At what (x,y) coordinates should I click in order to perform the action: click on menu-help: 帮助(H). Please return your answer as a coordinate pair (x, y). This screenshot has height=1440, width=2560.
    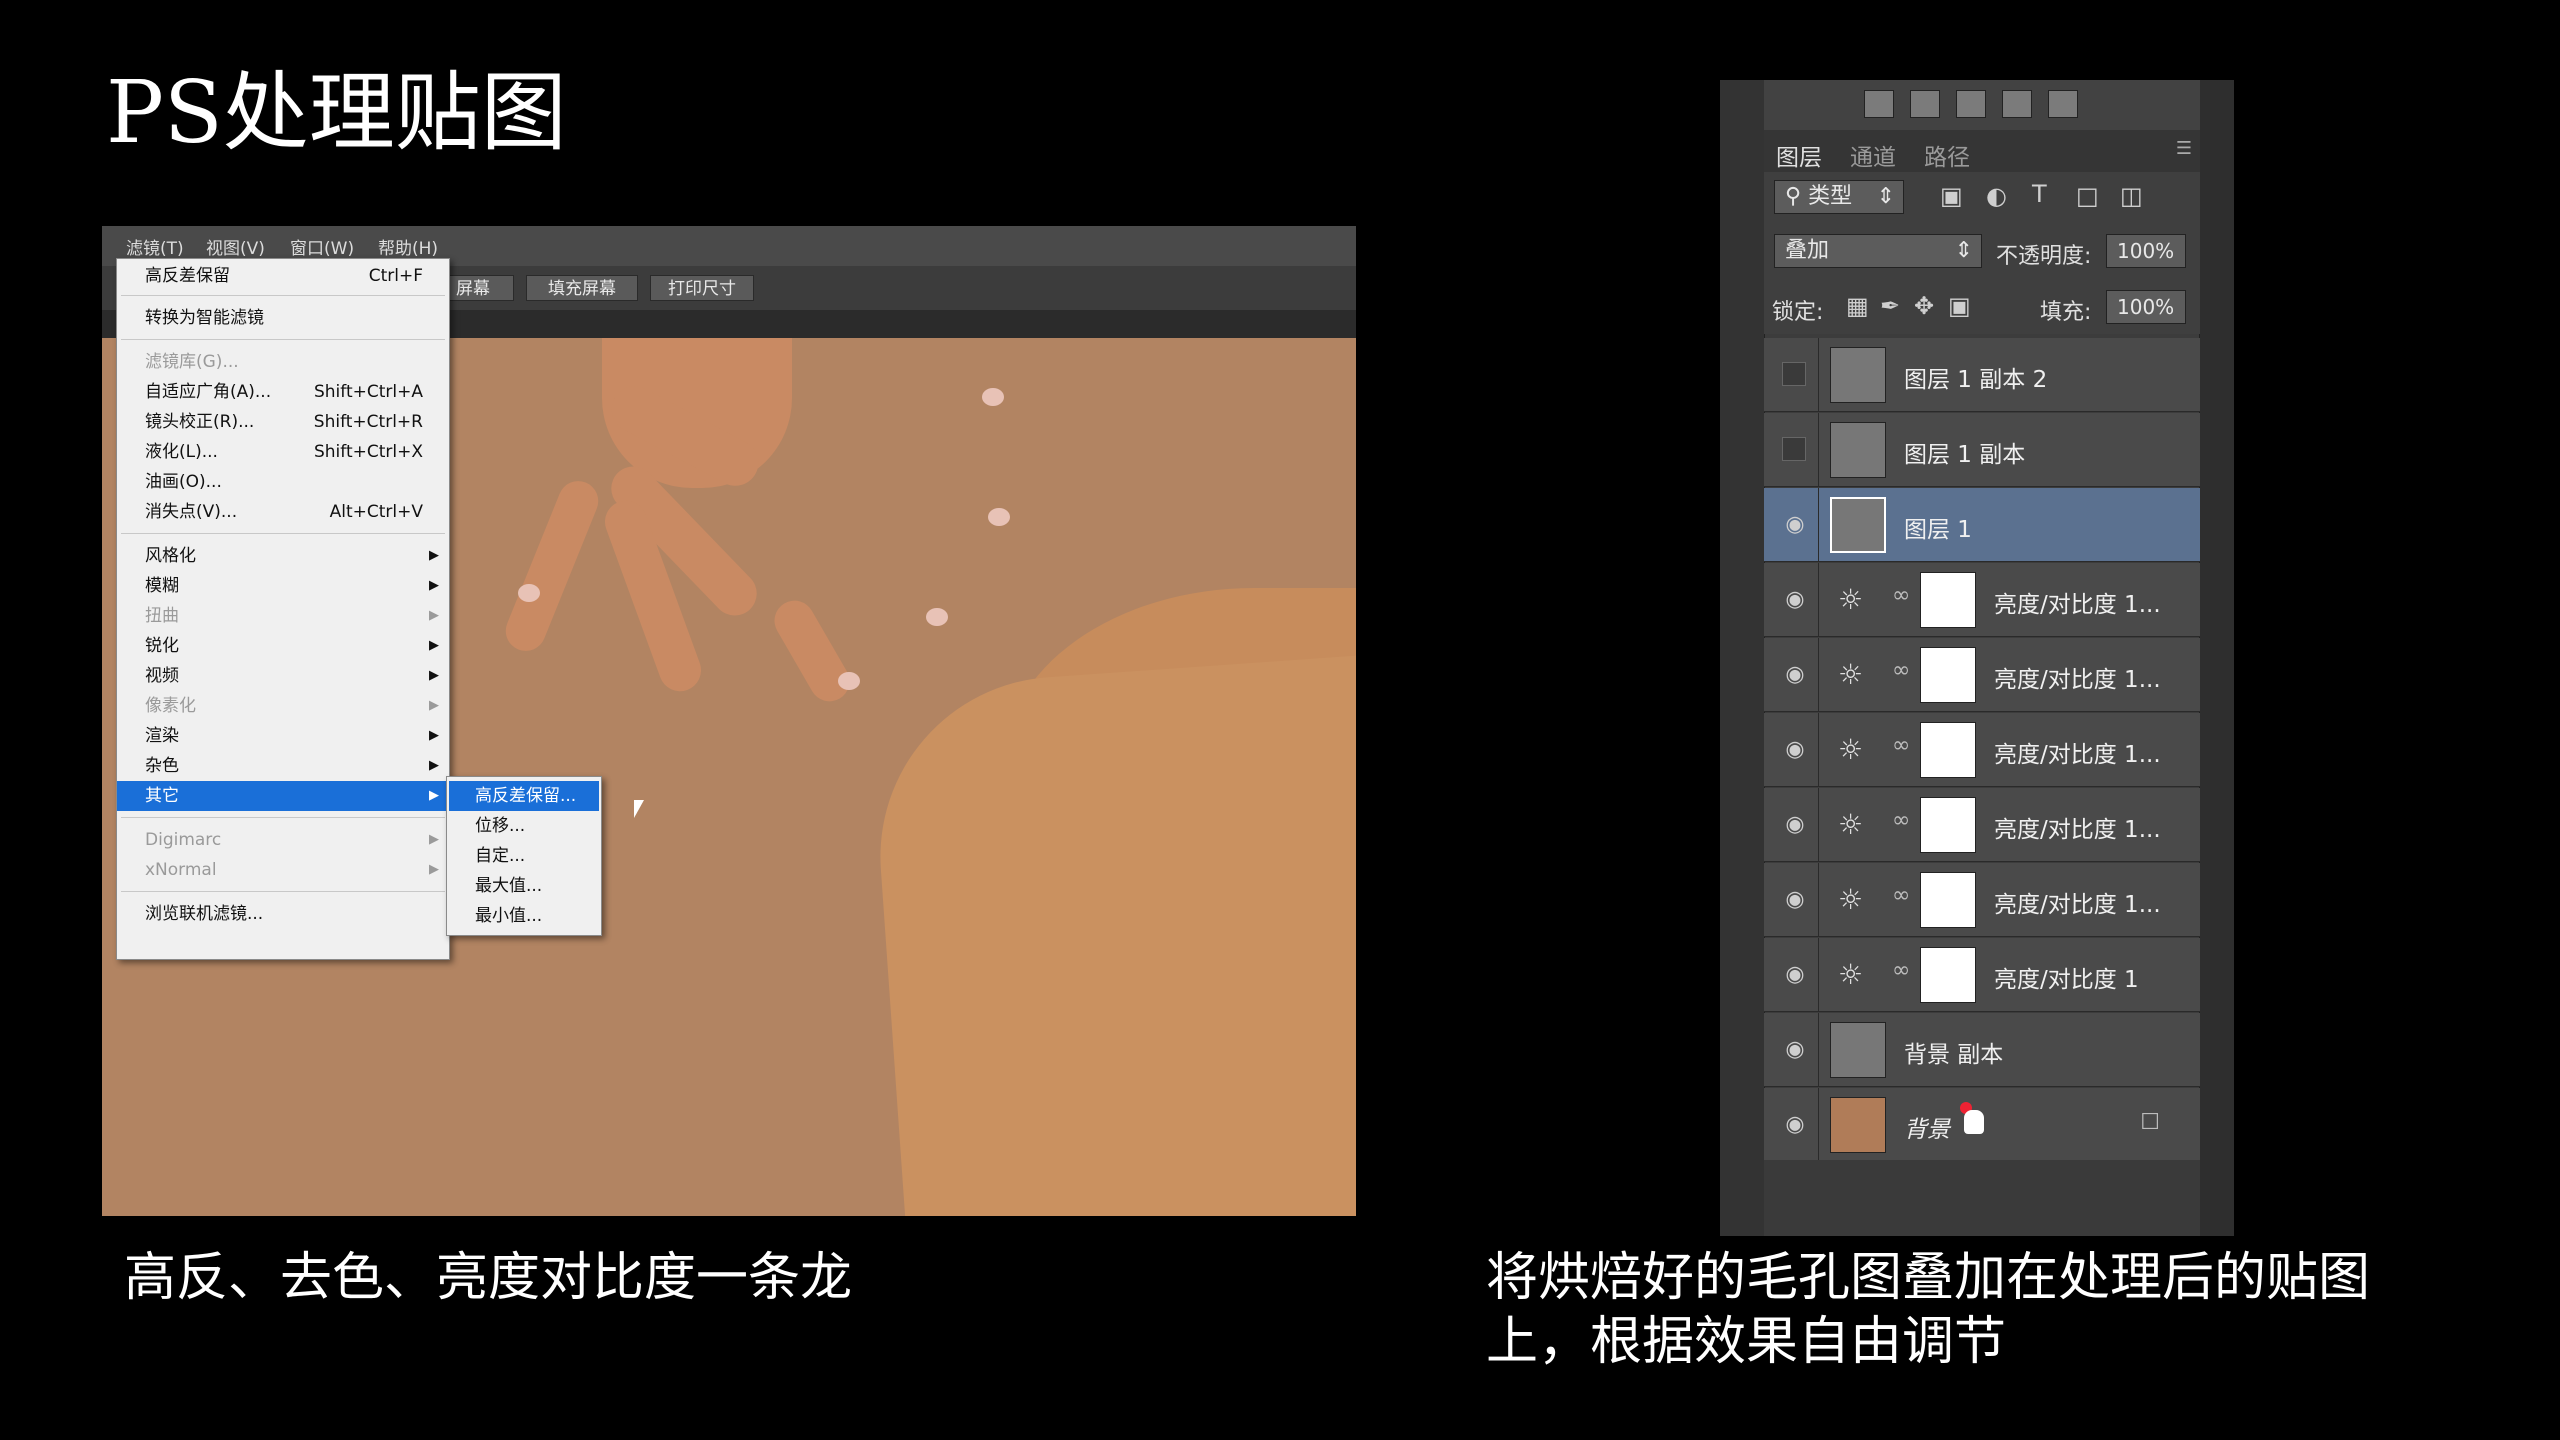
    Looking at the image, I should click on (408, 246).